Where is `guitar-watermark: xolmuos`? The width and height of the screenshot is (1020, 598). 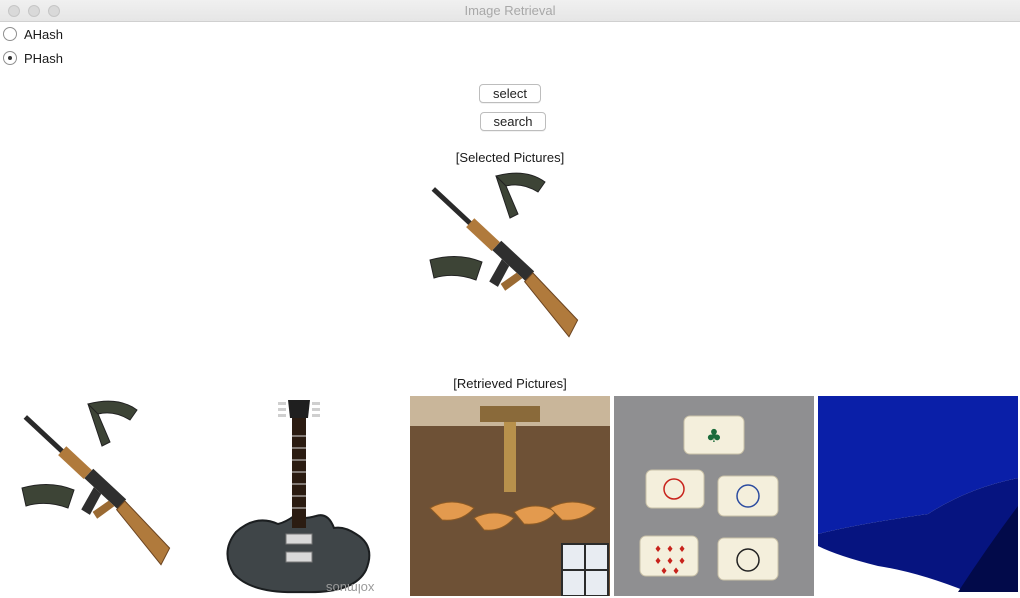
guitar-watermark: xolmuos is located at coordinates (350, 588).